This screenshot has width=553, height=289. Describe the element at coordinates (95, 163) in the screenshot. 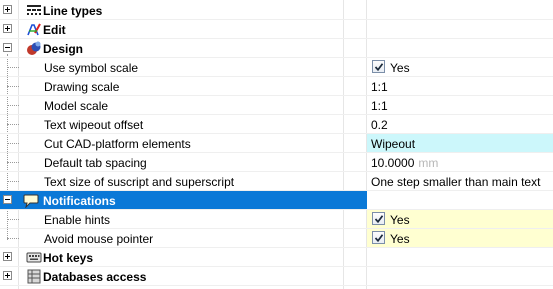

I see `property-name: Default tab spacing` at that location.